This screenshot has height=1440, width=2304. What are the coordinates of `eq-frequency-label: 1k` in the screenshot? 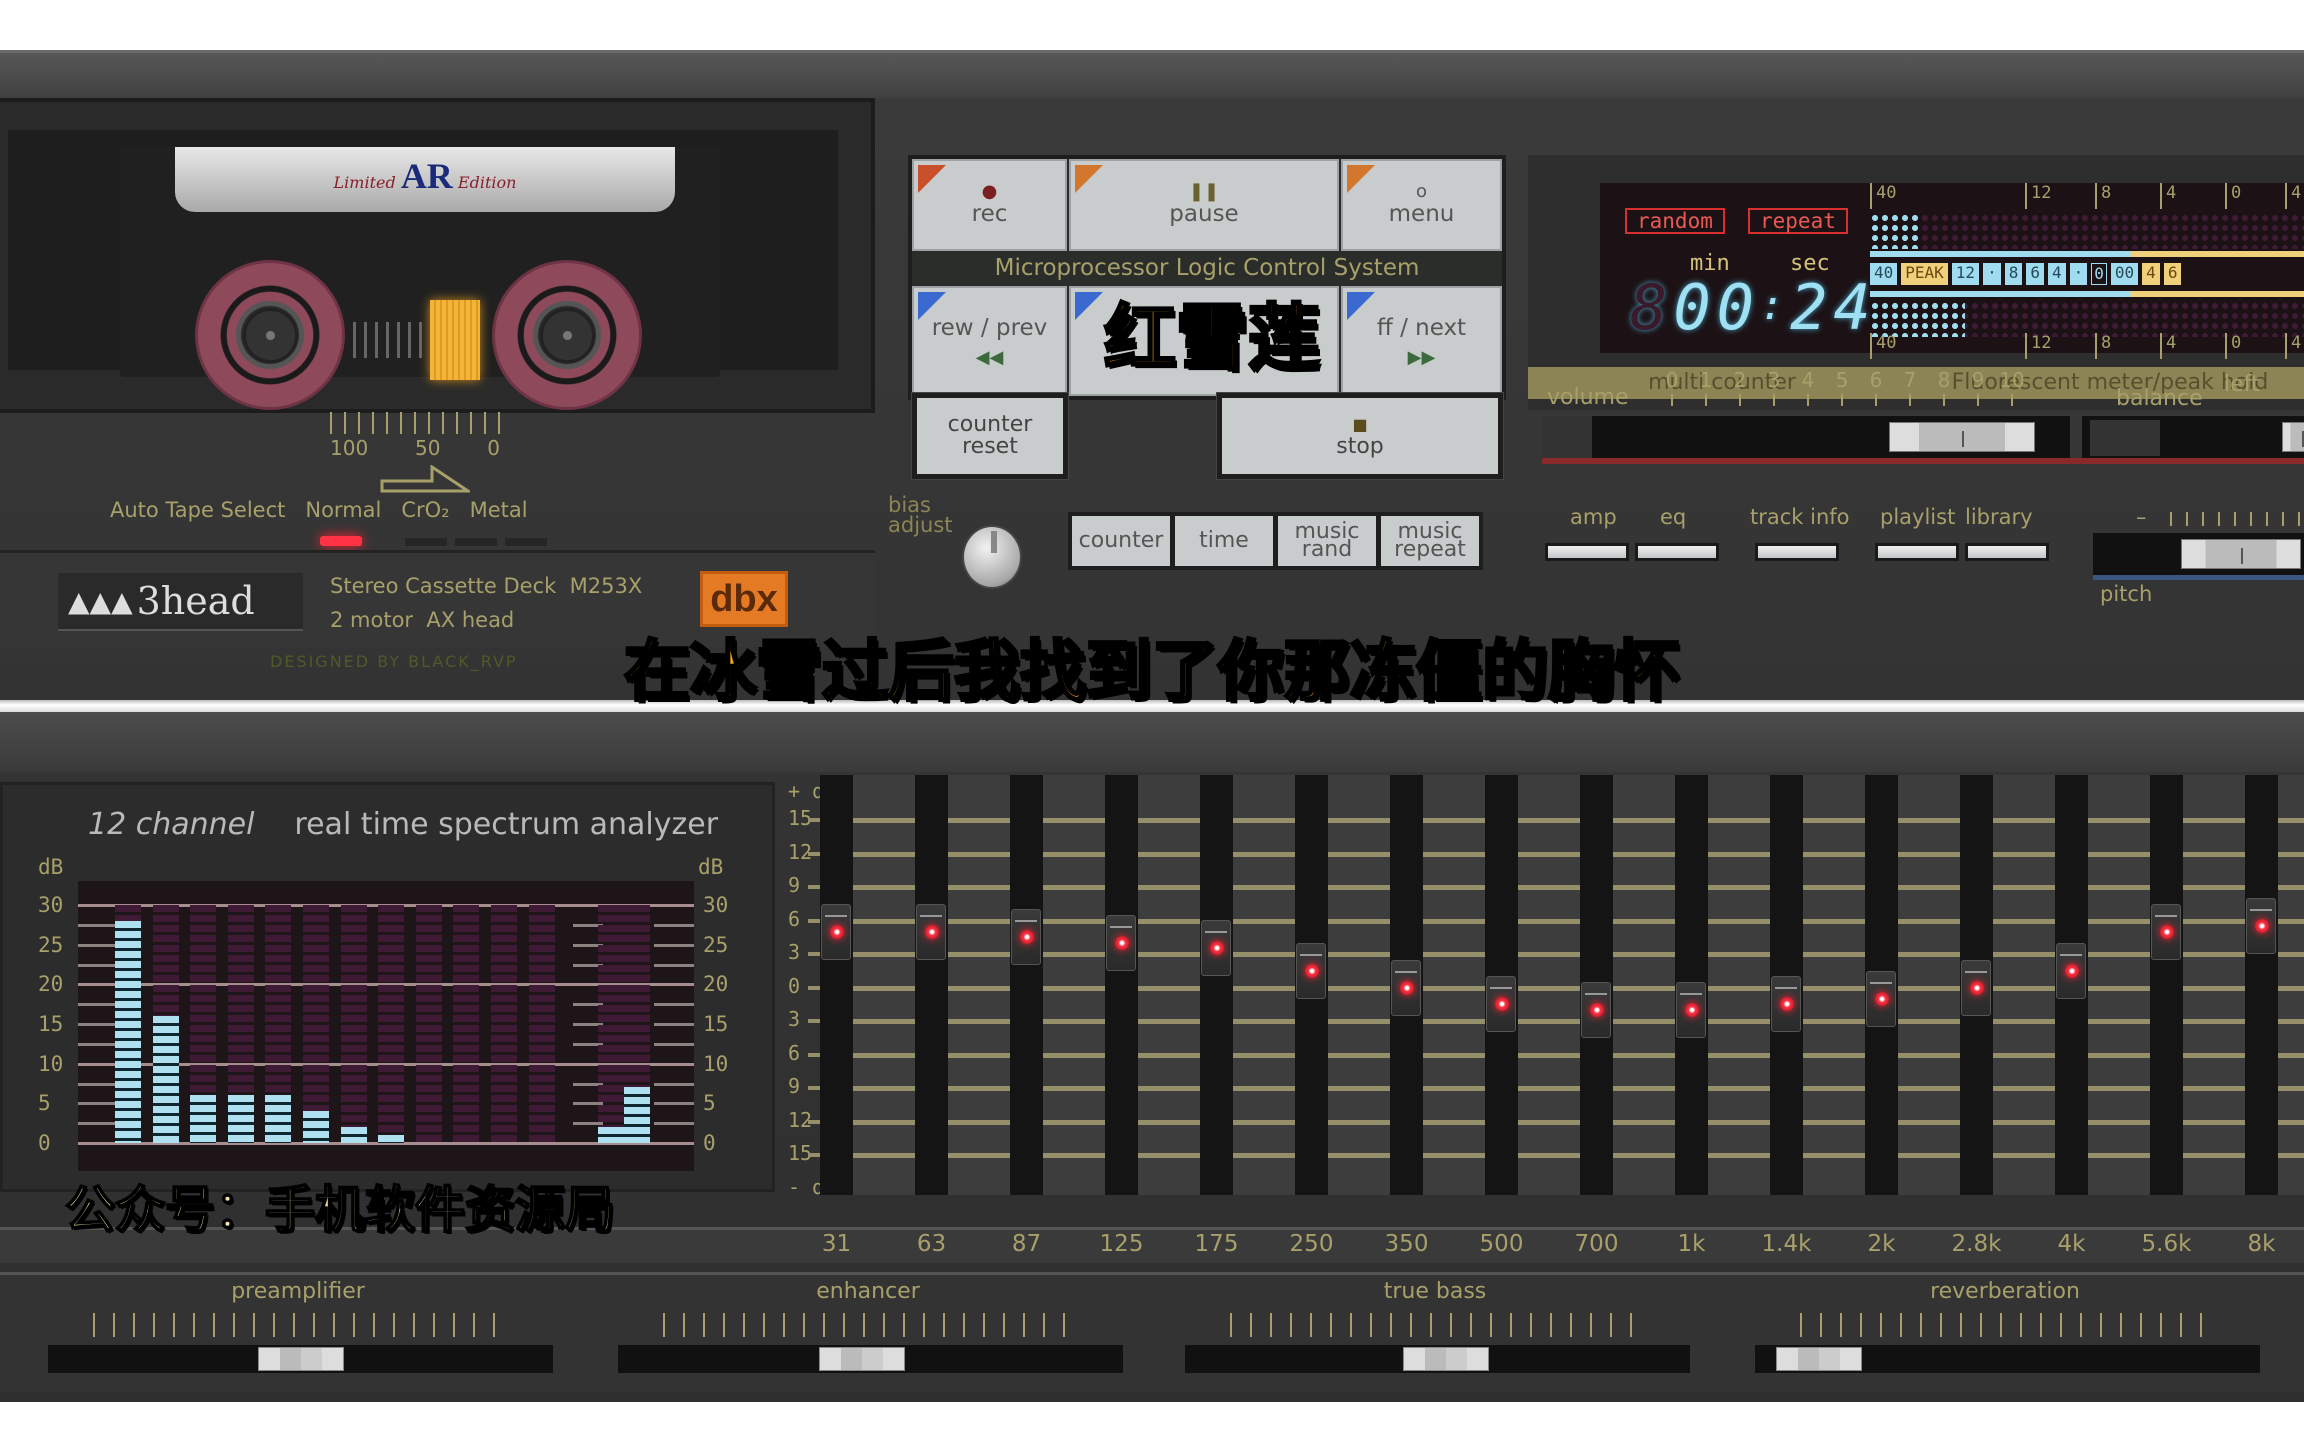 It's located at (1691, 1244).